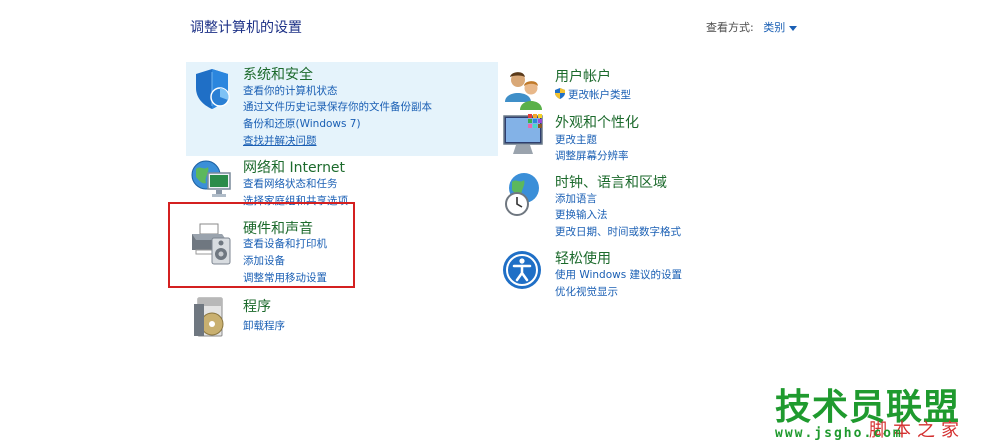 Image resolution: width=1000 pixels, height=448 pixels. What do you see at coordinates (257, 306) in the screenshot?
I see `programs-title: 程序` at bounding box center [257, 306].